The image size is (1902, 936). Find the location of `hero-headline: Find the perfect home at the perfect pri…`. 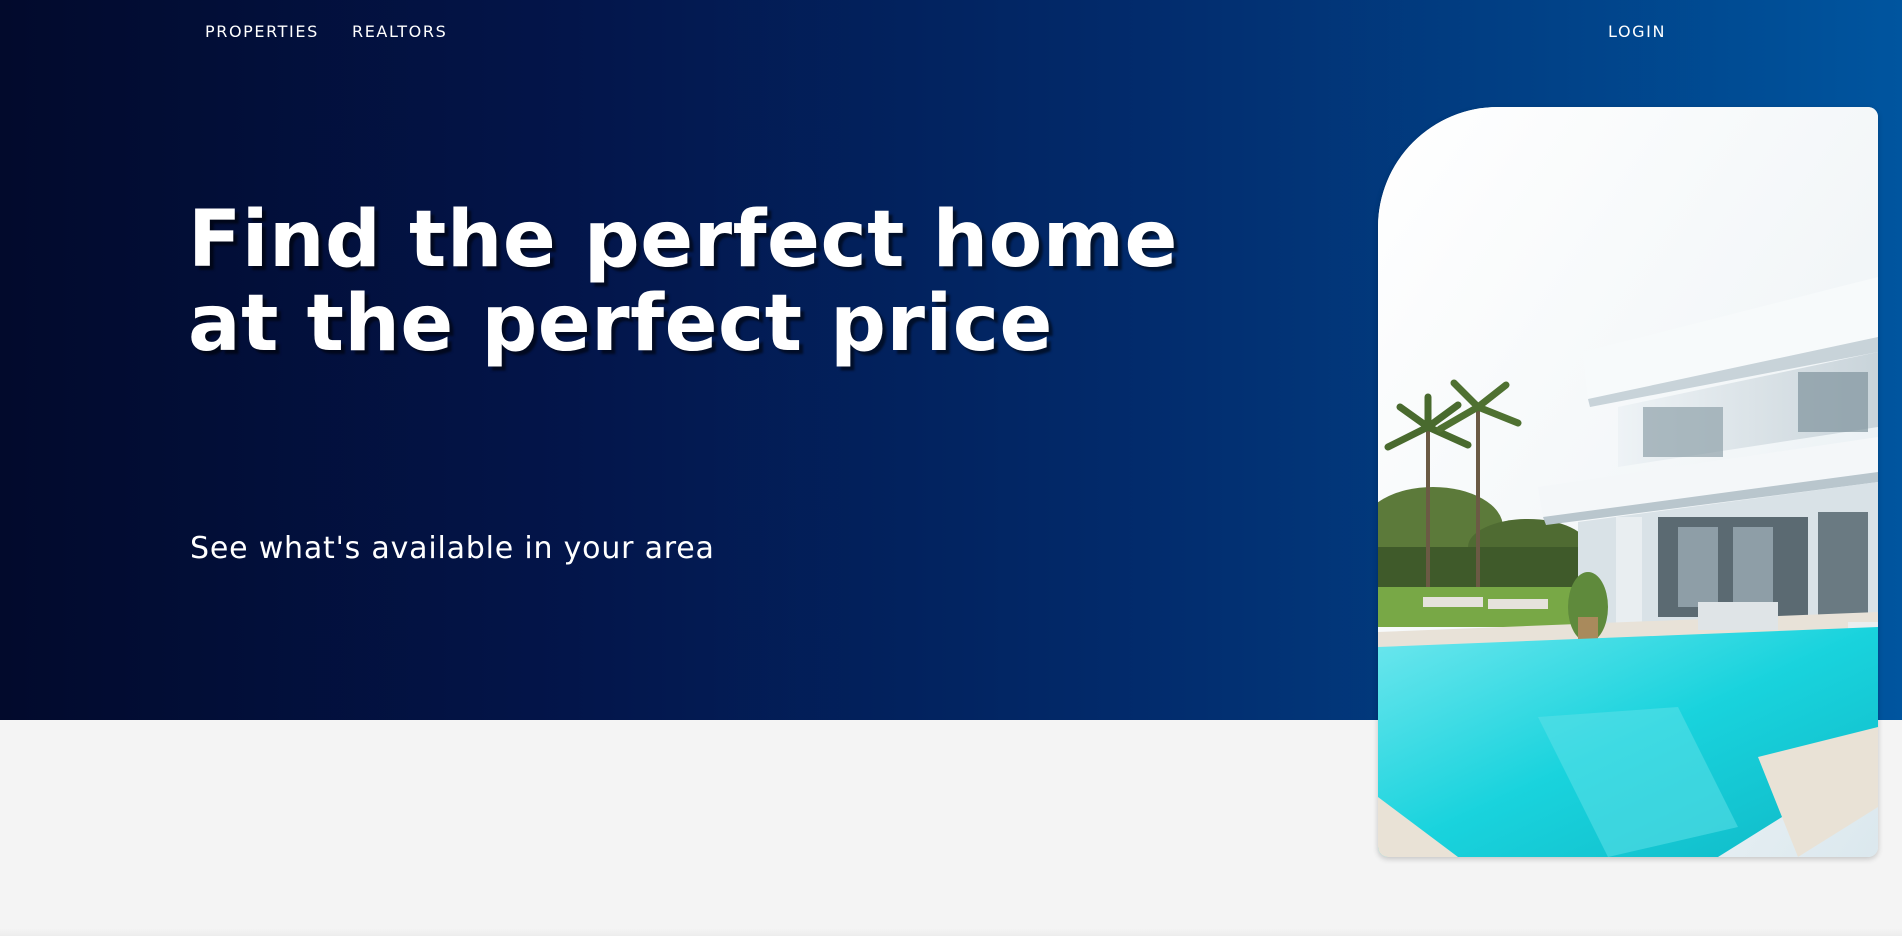

hero-headline: Find the perfect home at the perfect pri… is located at coordinates (683, 282).